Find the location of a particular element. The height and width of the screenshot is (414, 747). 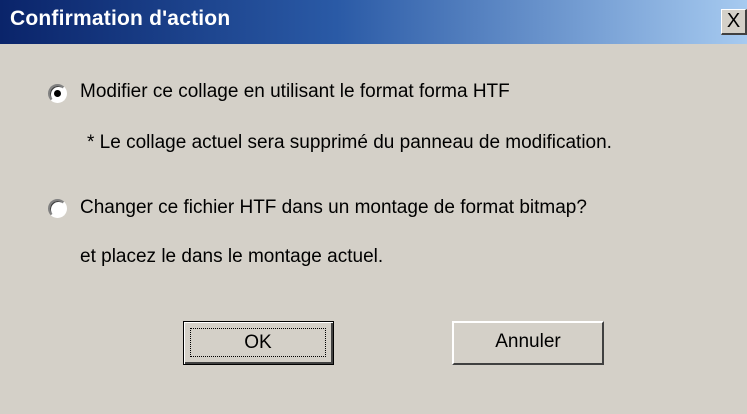

cancel-button: Annuler is located at coordinates (528, 343).